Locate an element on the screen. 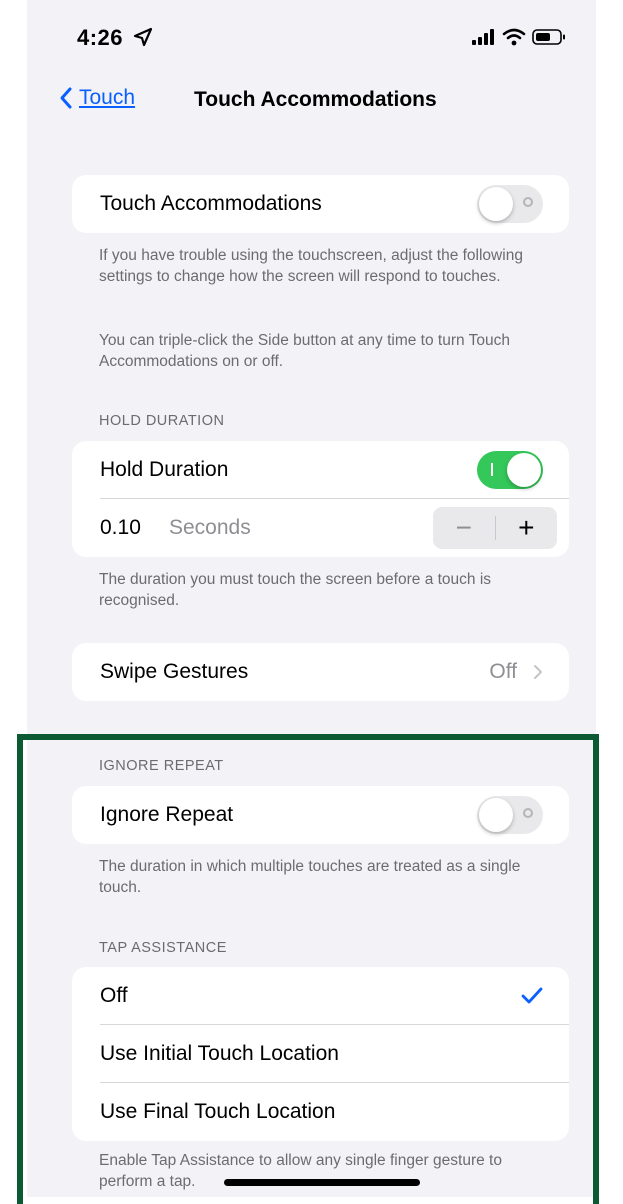 This screenshot has height=1204, width=623. hold-duration-label: Hold Duration is located at coordinates (164, 469).